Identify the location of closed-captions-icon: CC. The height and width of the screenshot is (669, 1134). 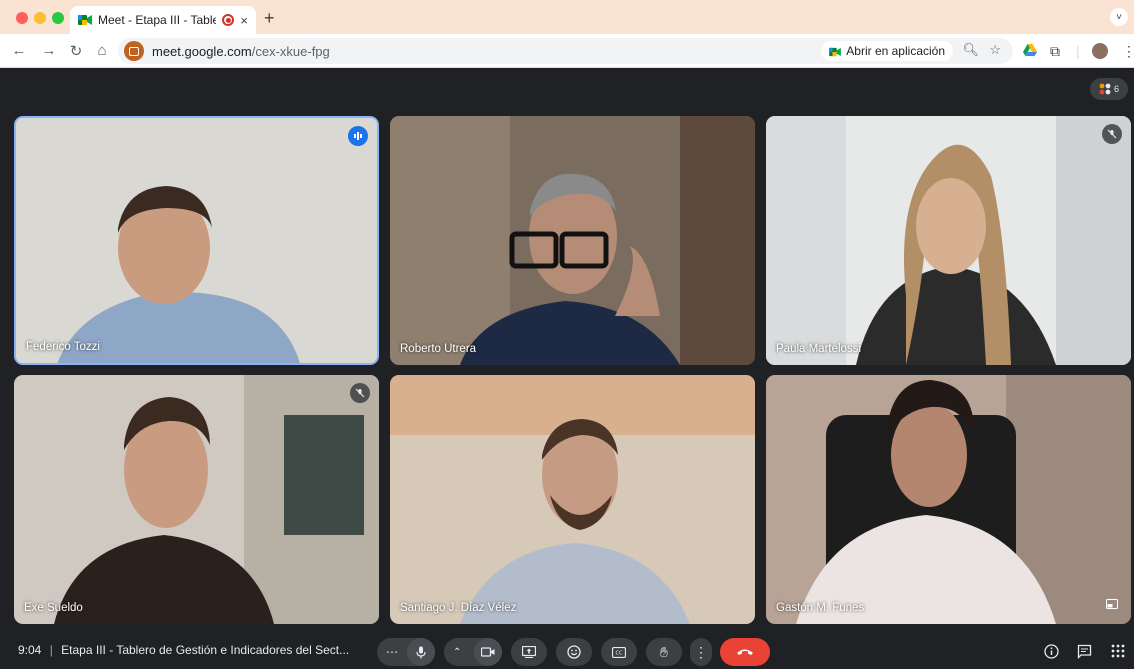
(619, 652).